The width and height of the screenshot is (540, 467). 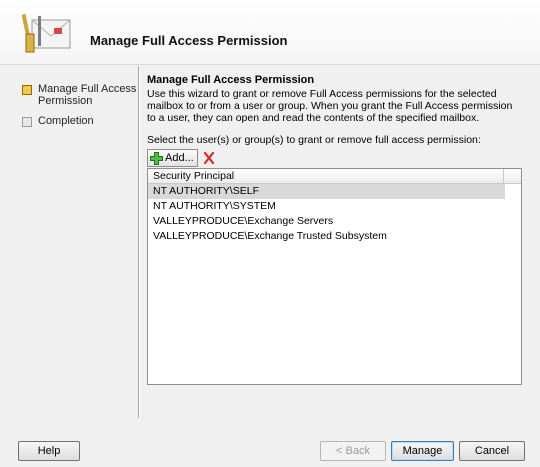 What do you see at coordinates (326, 221) in the screenshot?
I see `list-row: VALLEYPRODUCE\Exchange Servers` at bounding box center [326, 221].